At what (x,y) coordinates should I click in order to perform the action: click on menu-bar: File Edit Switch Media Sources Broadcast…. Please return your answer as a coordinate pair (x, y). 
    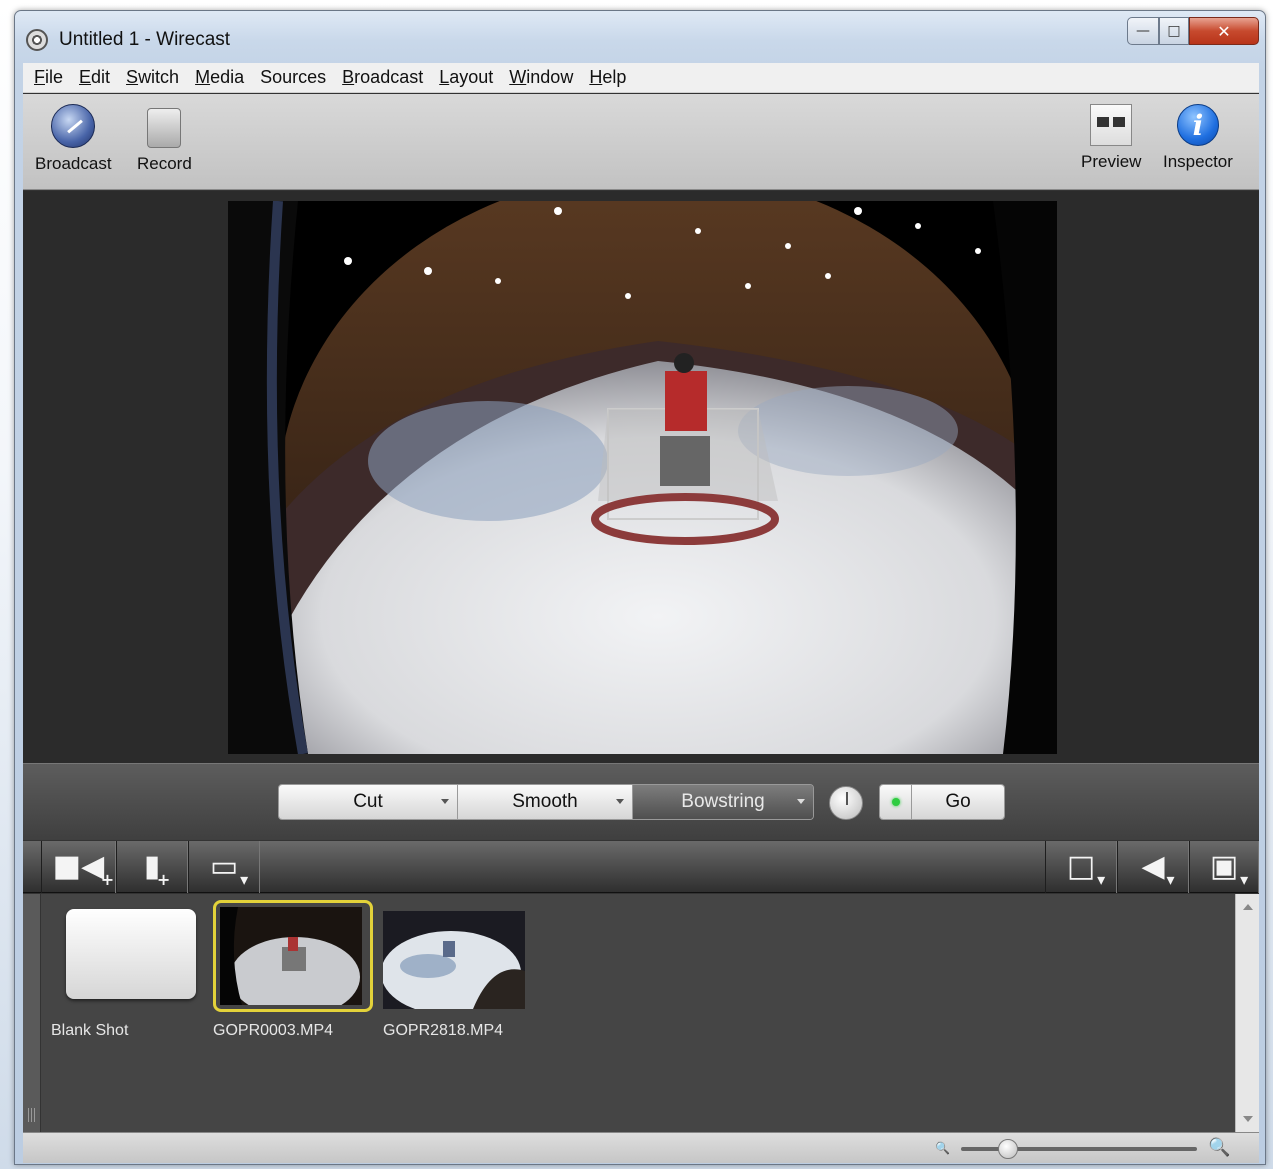
    Looking at the image, I should click on (641, 78).